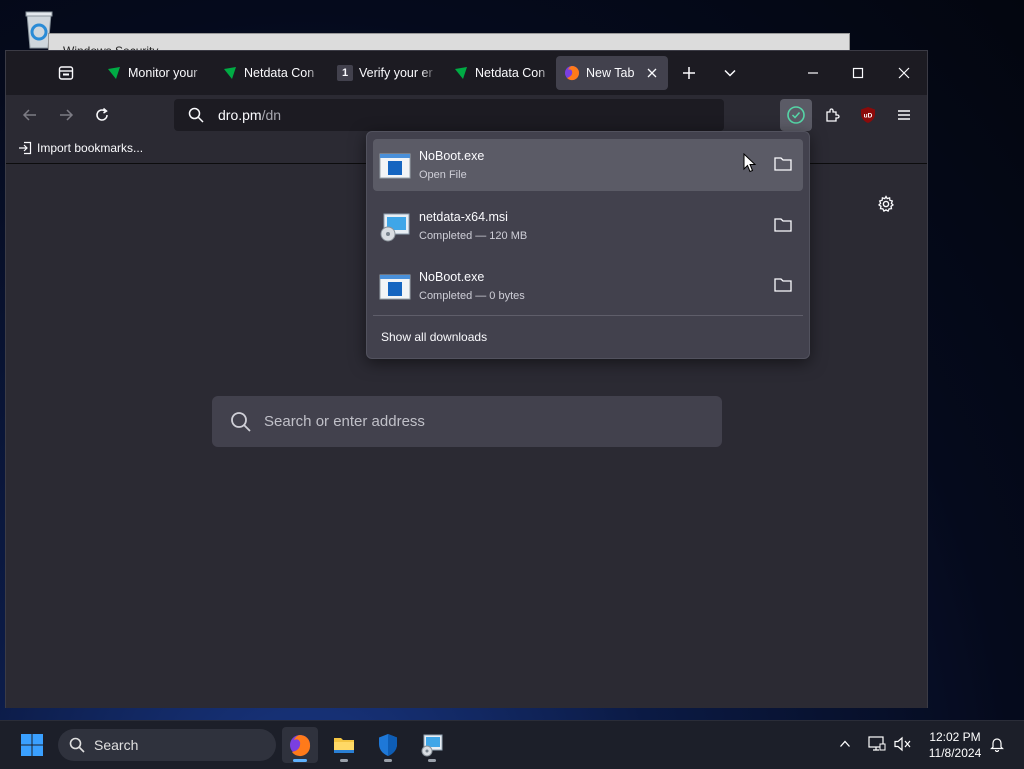 Image resolution: width=1024 pixels, height=769 pixels. Describe the element at coordinates (903, 744) in the screenshot. I see `volume-muted-icon` at that location.